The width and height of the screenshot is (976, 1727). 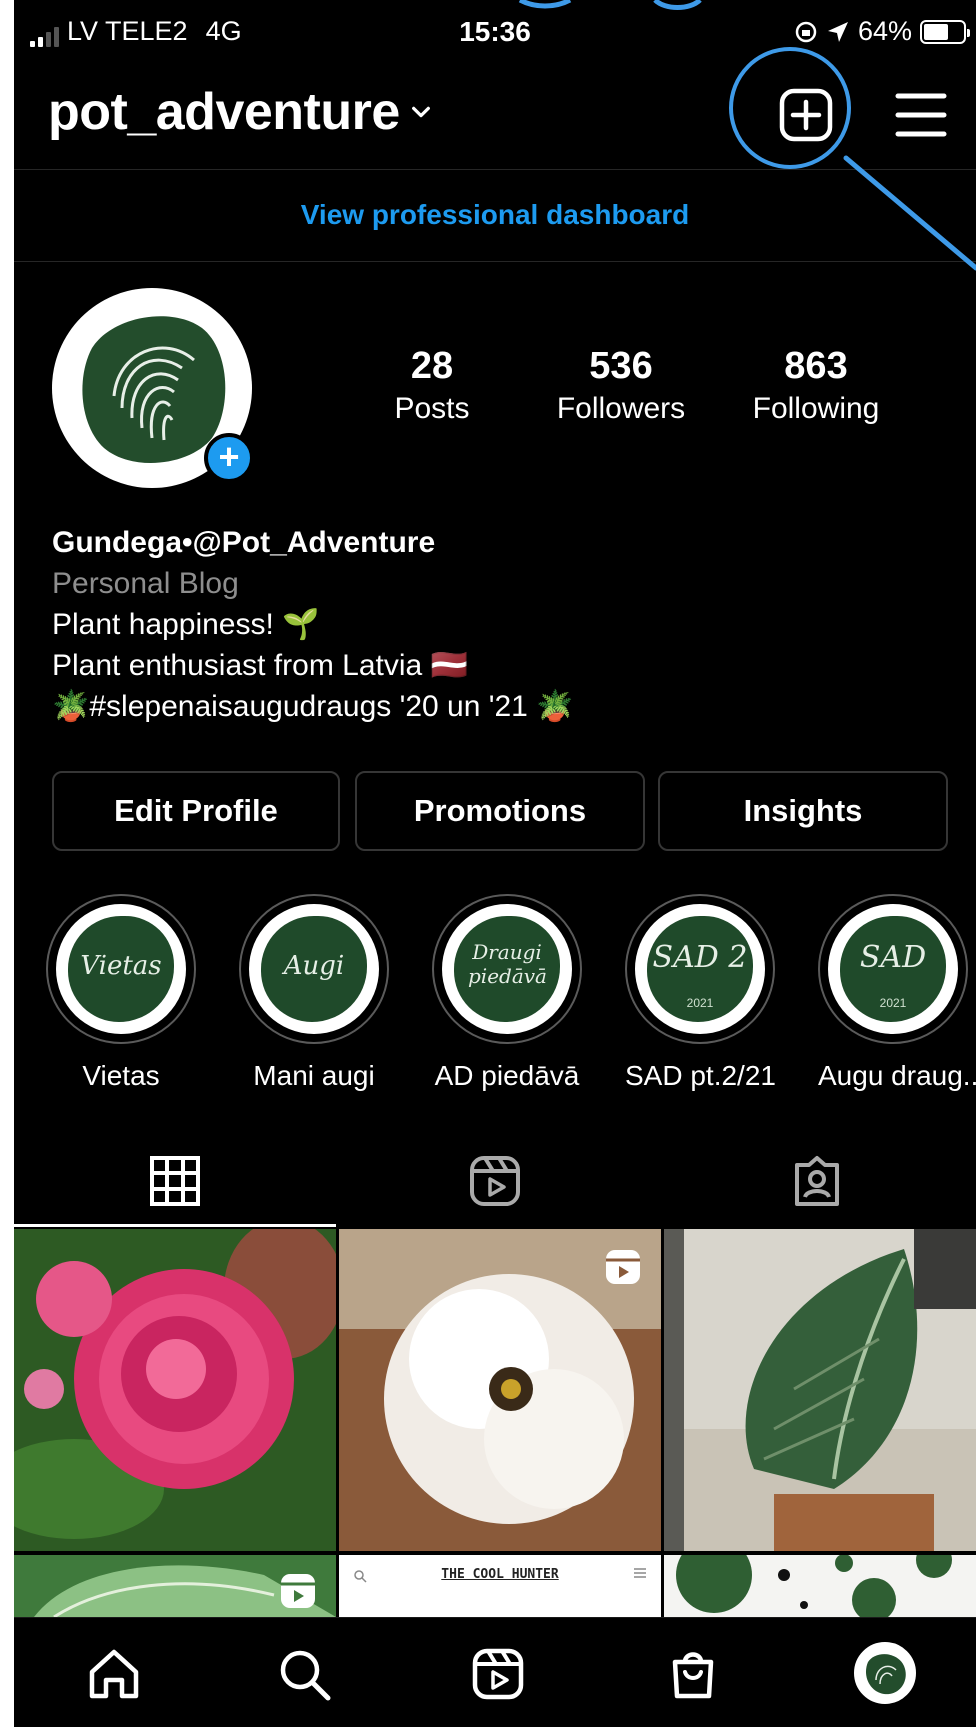 I want to click on following-stat: 863 Following, so click(x=816, y=385).